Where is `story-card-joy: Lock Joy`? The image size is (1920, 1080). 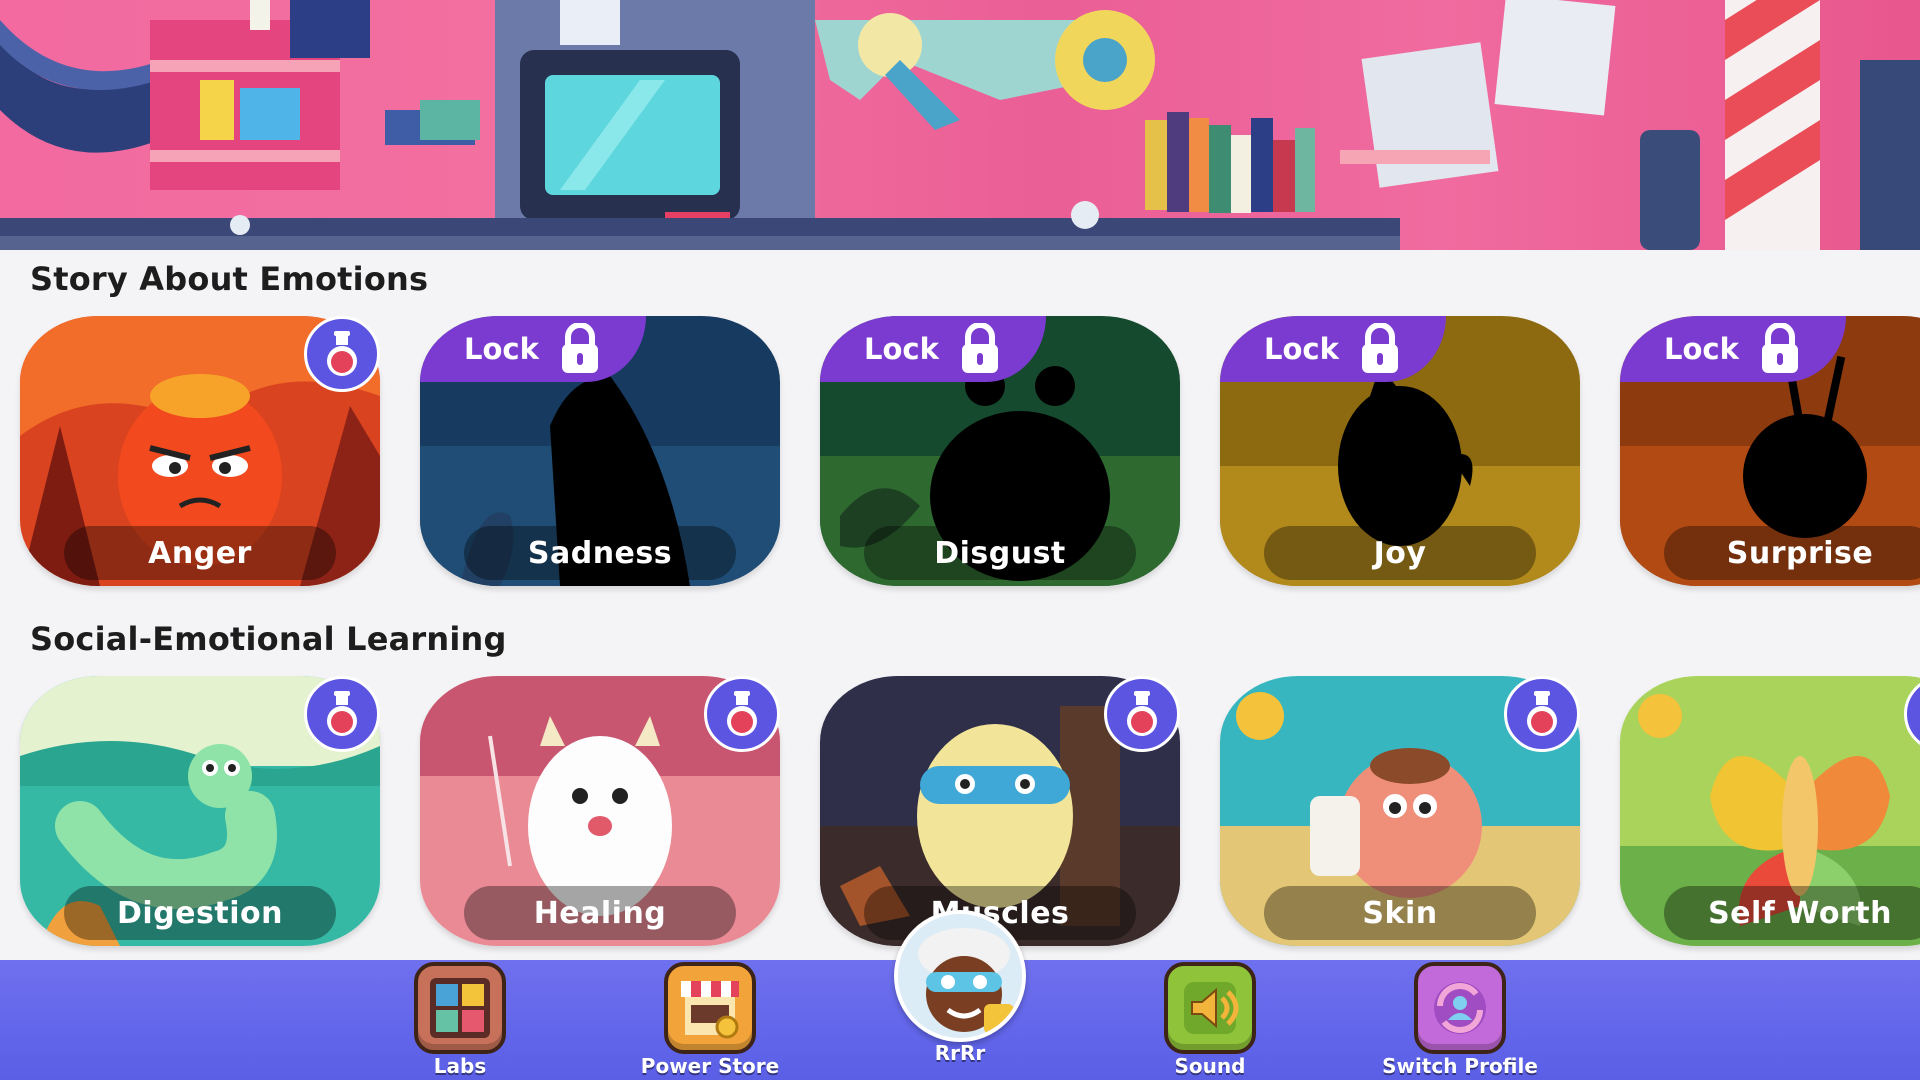 story-card-joy: Lock Joy is located at coordinates (1400, 451).